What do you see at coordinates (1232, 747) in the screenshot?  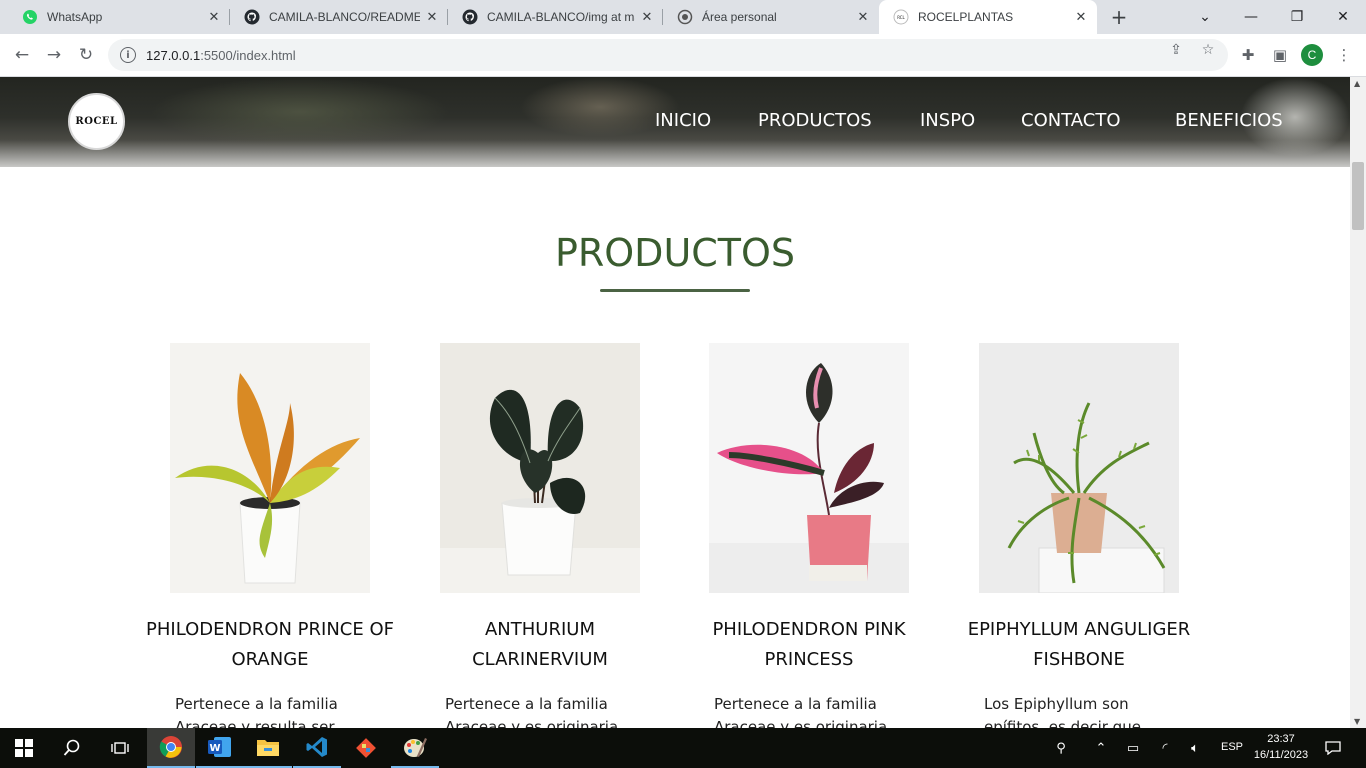 I see `language-indicator: ESP` at bounding box center [1232, 747].